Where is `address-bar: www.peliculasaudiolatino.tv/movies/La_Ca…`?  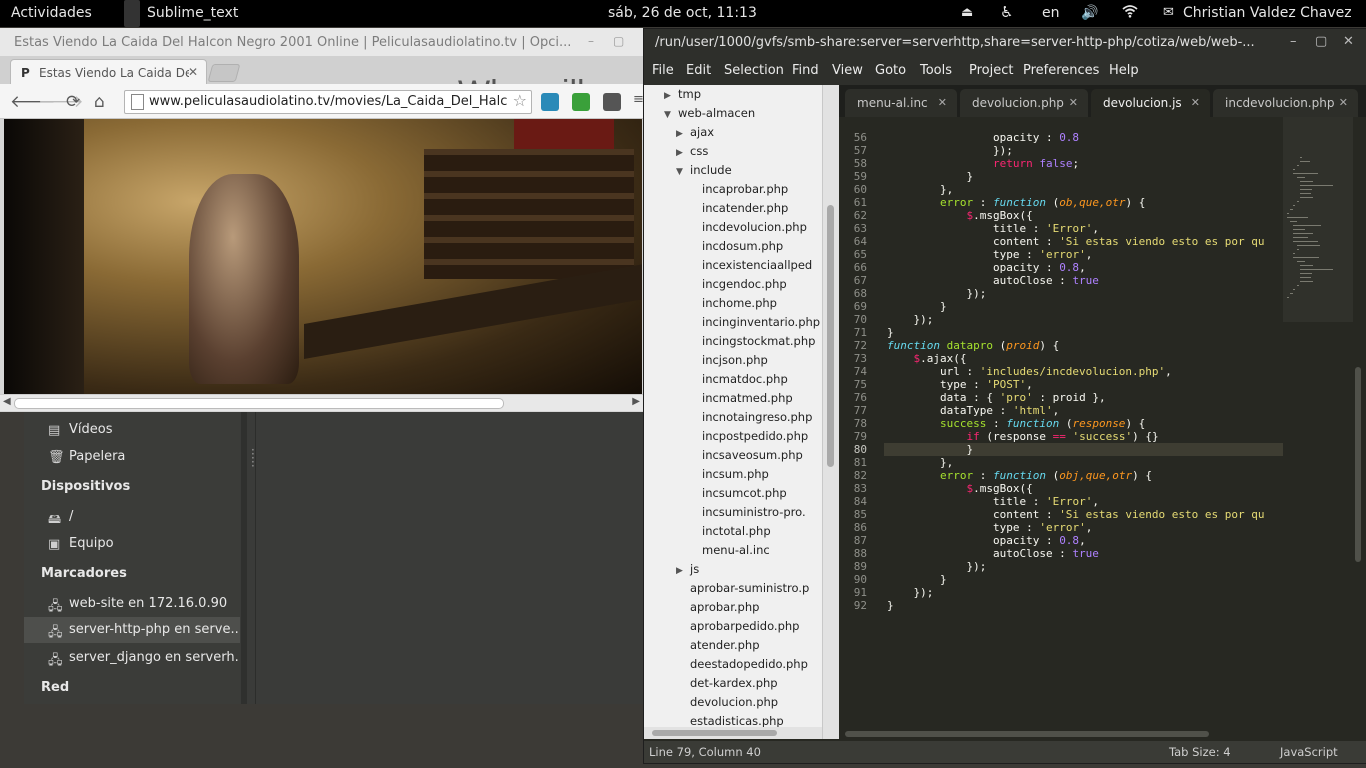 address-bar: www.peliculasaudiolatino.tv/movies/La_Ca… is located at coordinates (328, 102).